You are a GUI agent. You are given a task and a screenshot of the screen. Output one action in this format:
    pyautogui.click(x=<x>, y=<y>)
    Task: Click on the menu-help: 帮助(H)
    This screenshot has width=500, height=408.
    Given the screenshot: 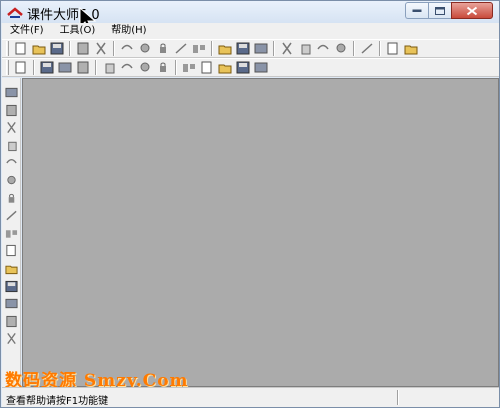 What is the action you would take?
    pyautogui.click(x=128, y=31)
    